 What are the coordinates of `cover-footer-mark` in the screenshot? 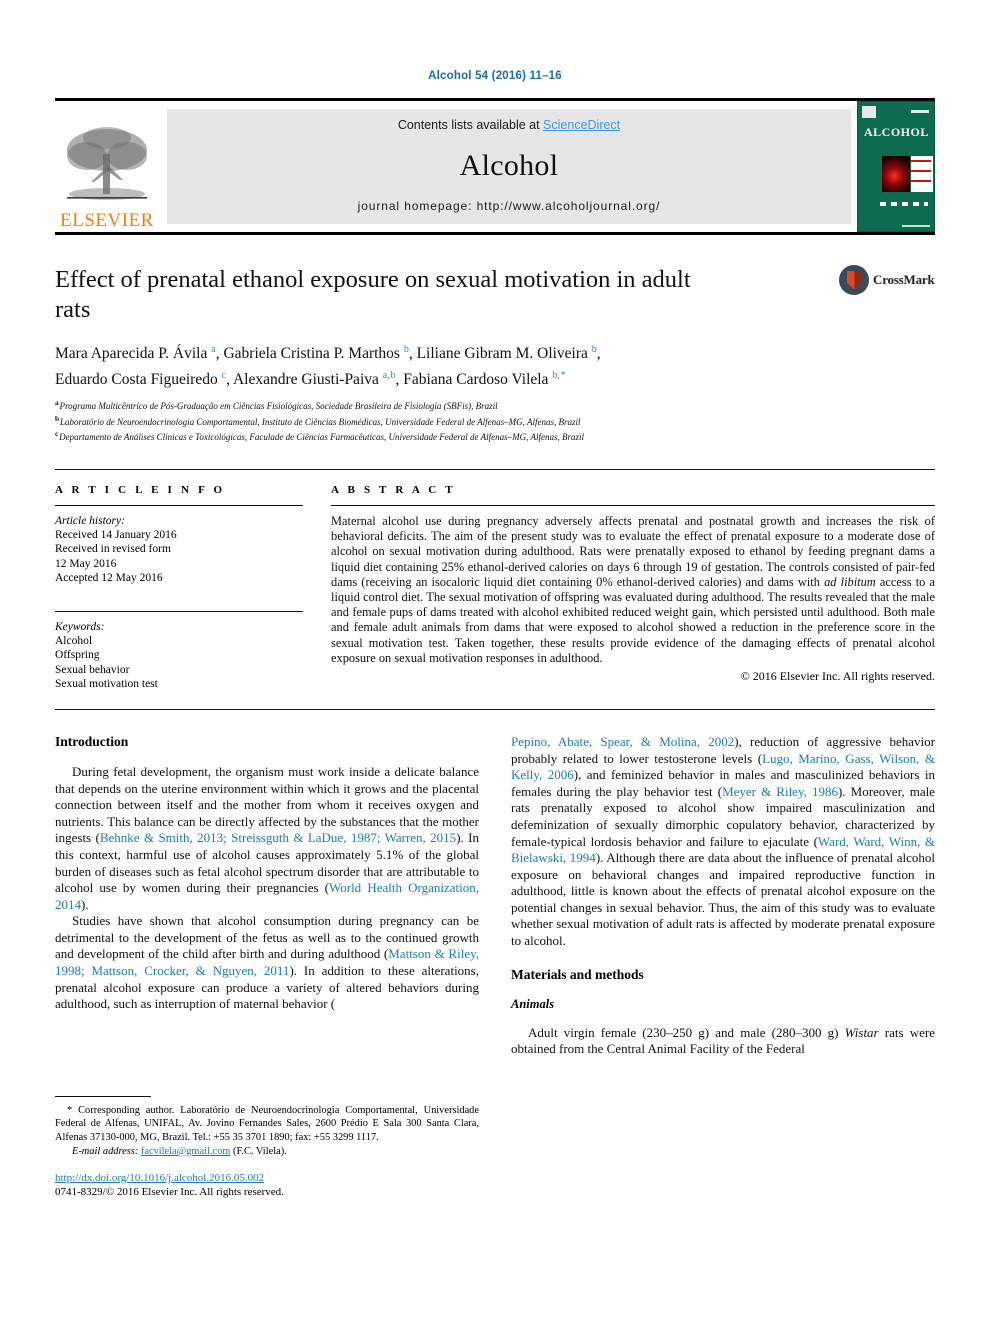 It's located at (916, 226).